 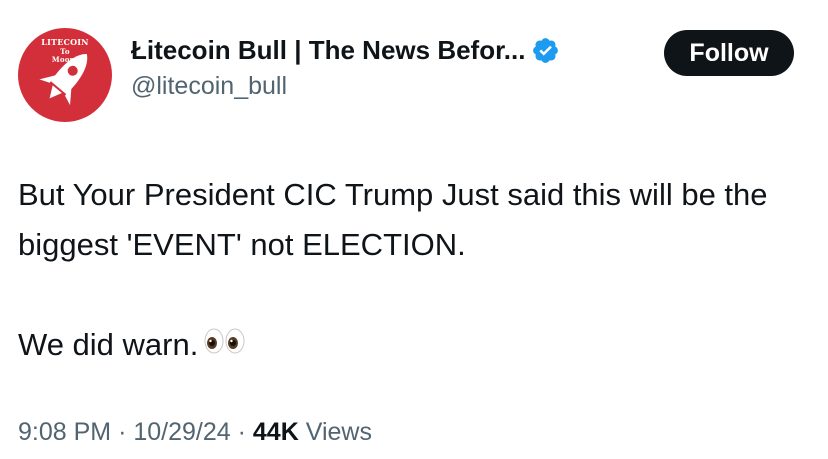 What do you see at coordinates (181, 432) in the screenshot?
I see `tweet-date: 10/29/24` at bounding box center [181, 432].